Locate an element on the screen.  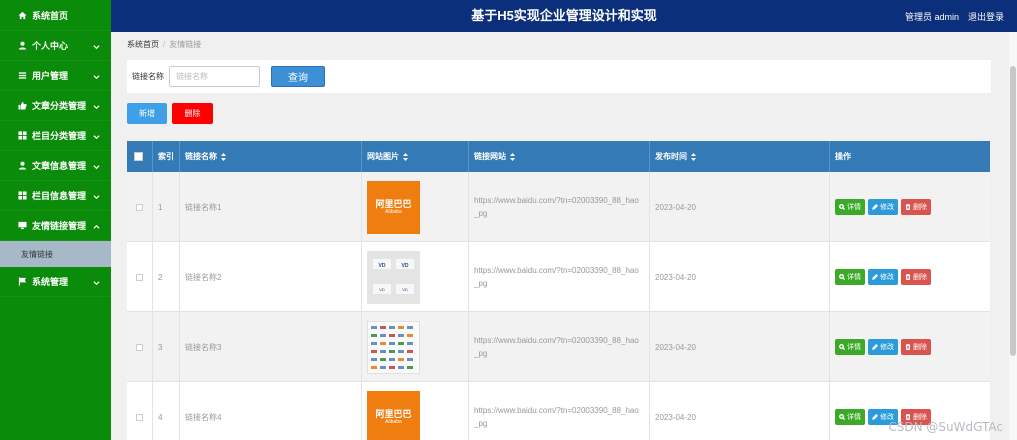
sidebar-item-label: 系统管理 is located at coordinates (50, 282).